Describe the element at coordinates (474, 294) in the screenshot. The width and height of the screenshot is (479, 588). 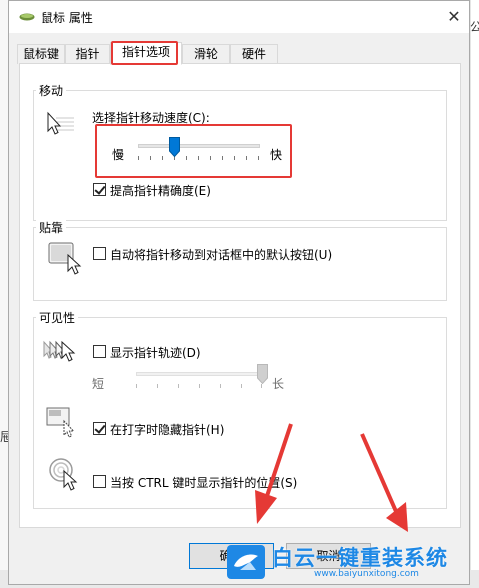
I see `background-window-right` at that location.